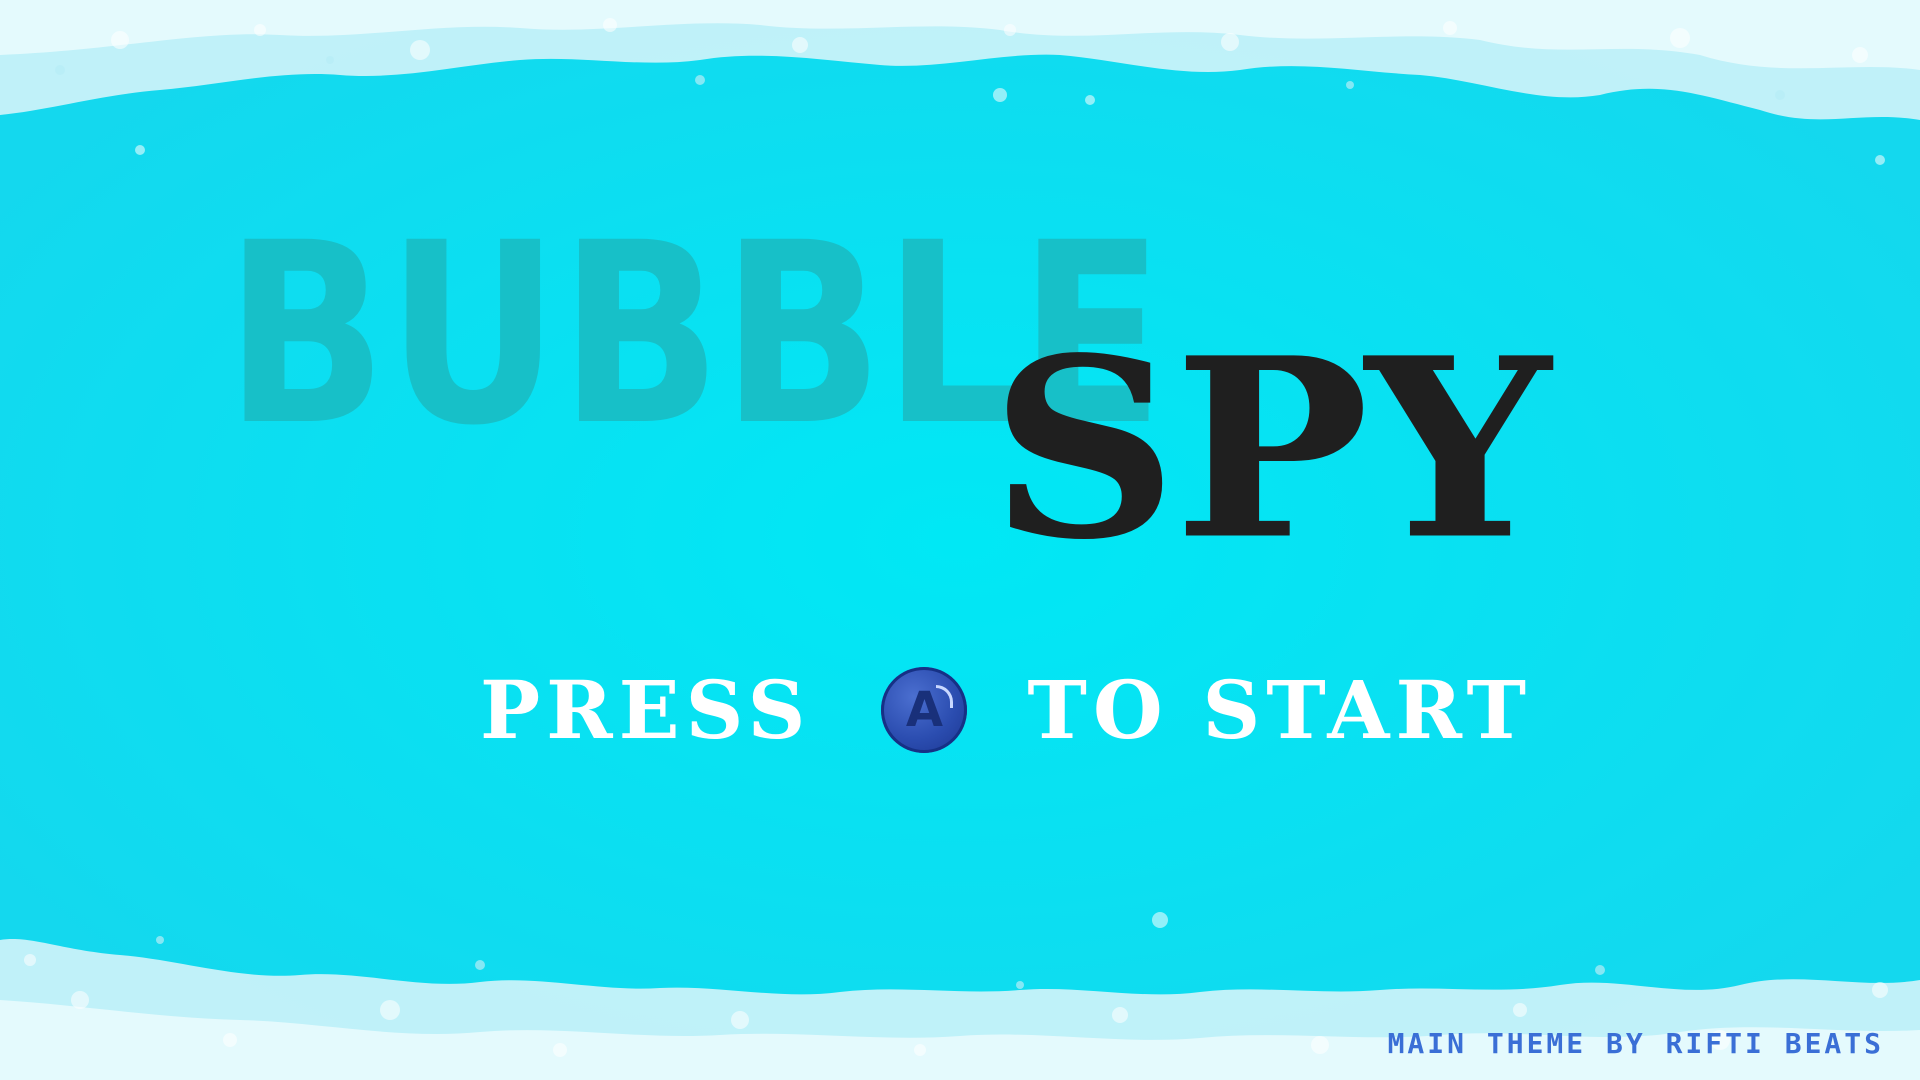  I want to click on a-button-icon: A, so click(924, 710).